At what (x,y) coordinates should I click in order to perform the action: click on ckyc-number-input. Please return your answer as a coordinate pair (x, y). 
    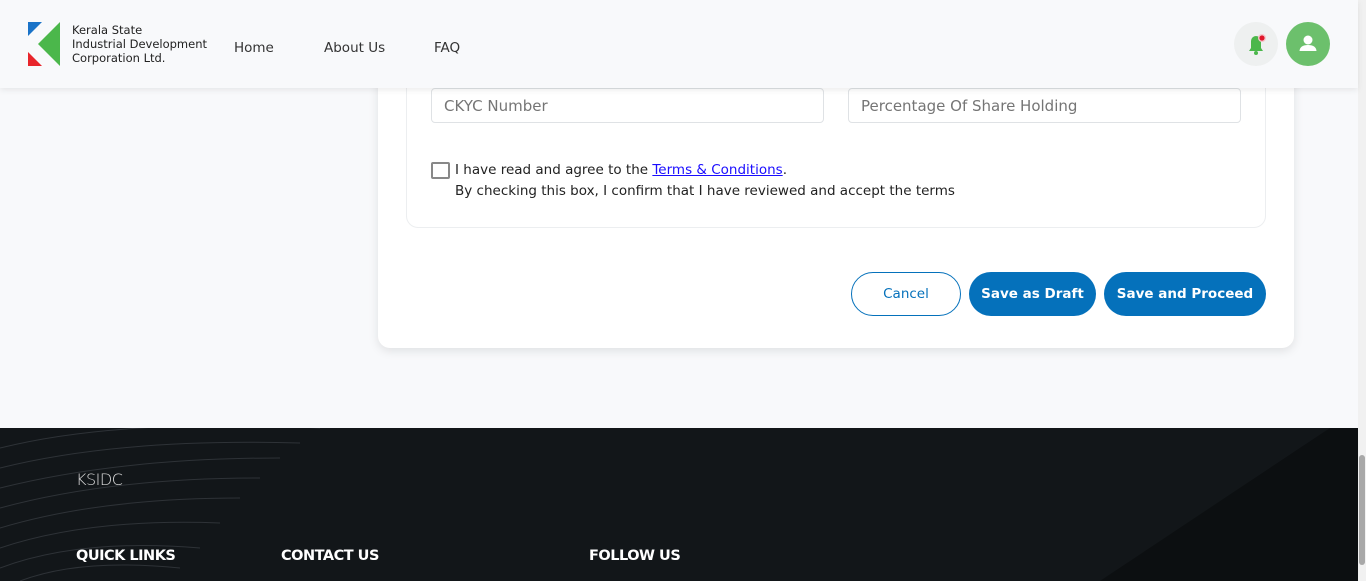
    Looking at the image, I should click on (627, 105).